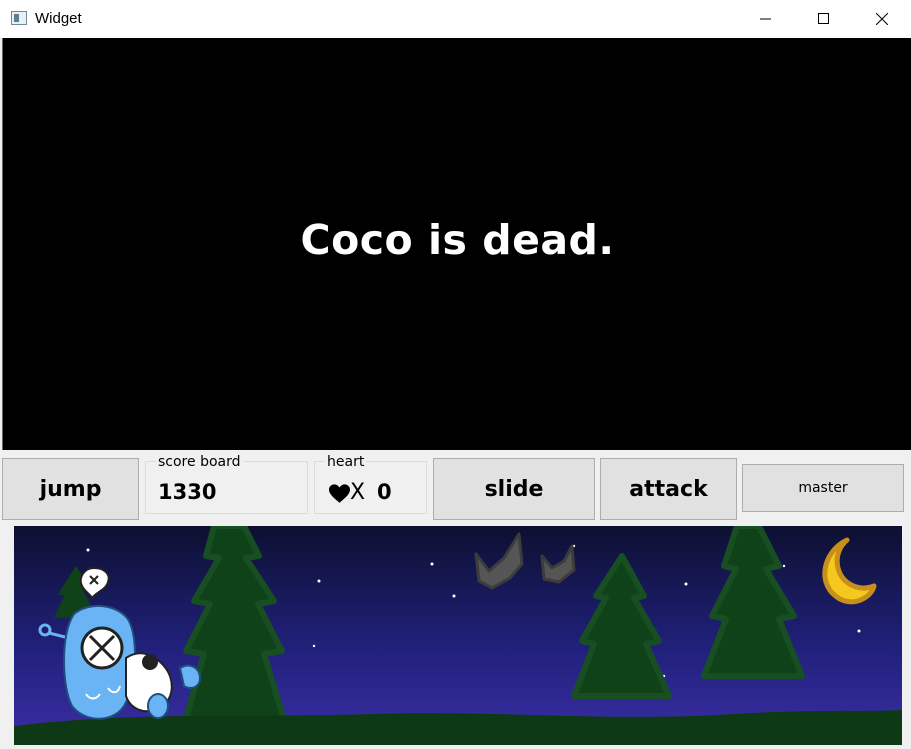  I want to click on heart-multiplier: X, so click(358, 492).